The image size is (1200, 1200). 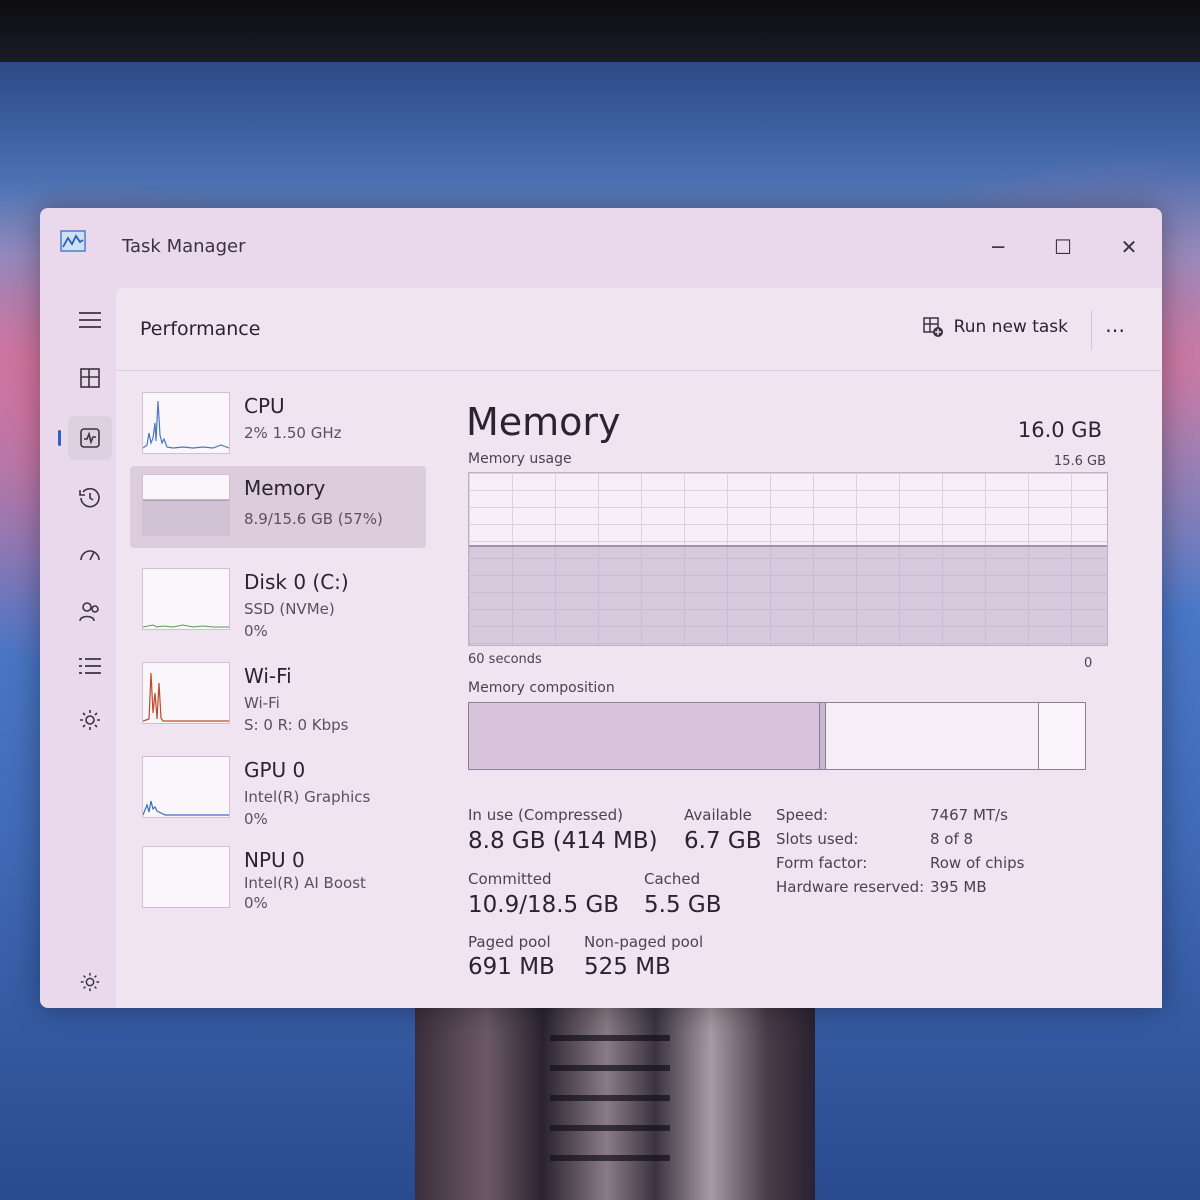 What do you see at coordinates (932, 327) in the screenshot?
I see `run-task-icon` at bounding box center [932, 327].